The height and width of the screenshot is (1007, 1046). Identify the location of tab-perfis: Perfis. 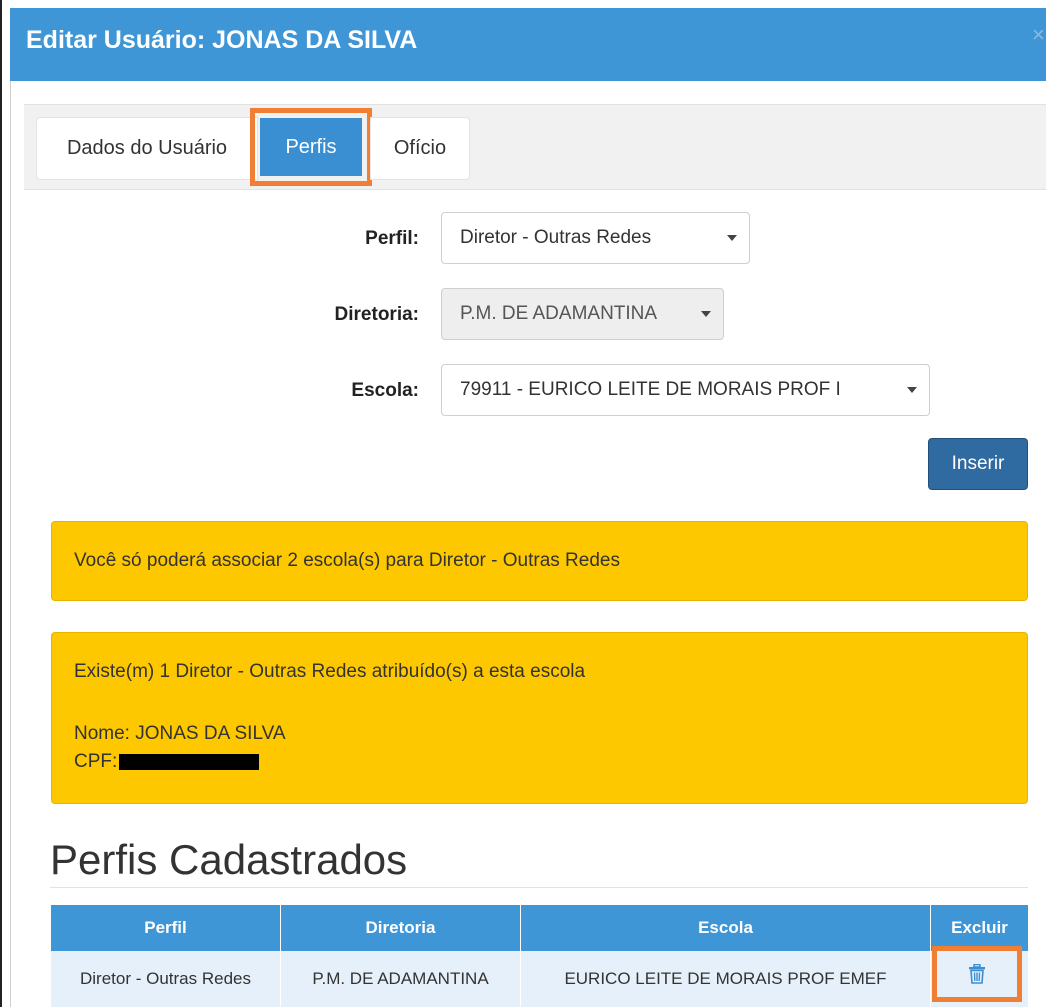
(311, 147).